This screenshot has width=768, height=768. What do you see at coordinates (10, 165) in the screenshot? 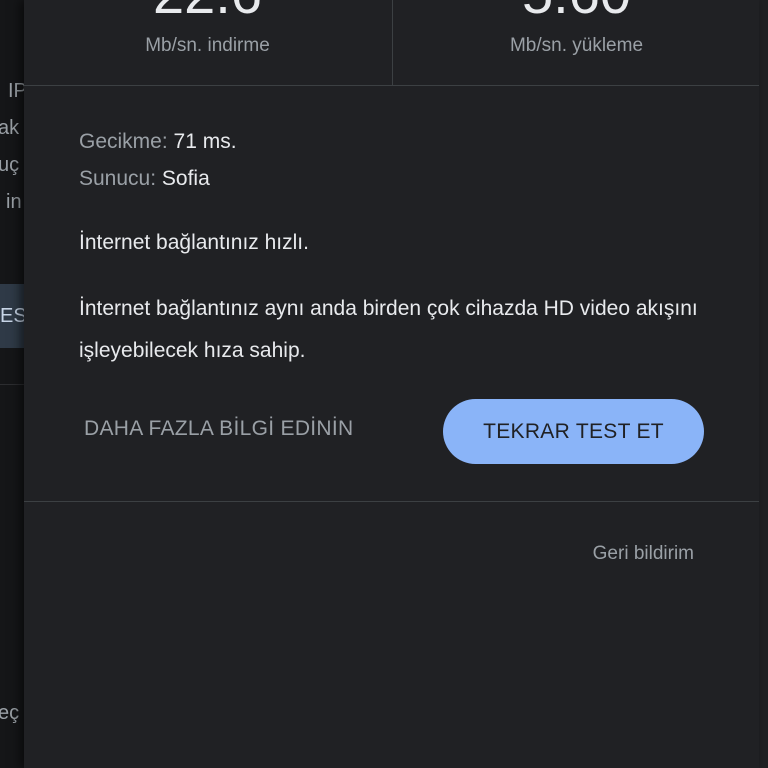
I see `background-text-fragment: uç` at bounding box center [10, 165].